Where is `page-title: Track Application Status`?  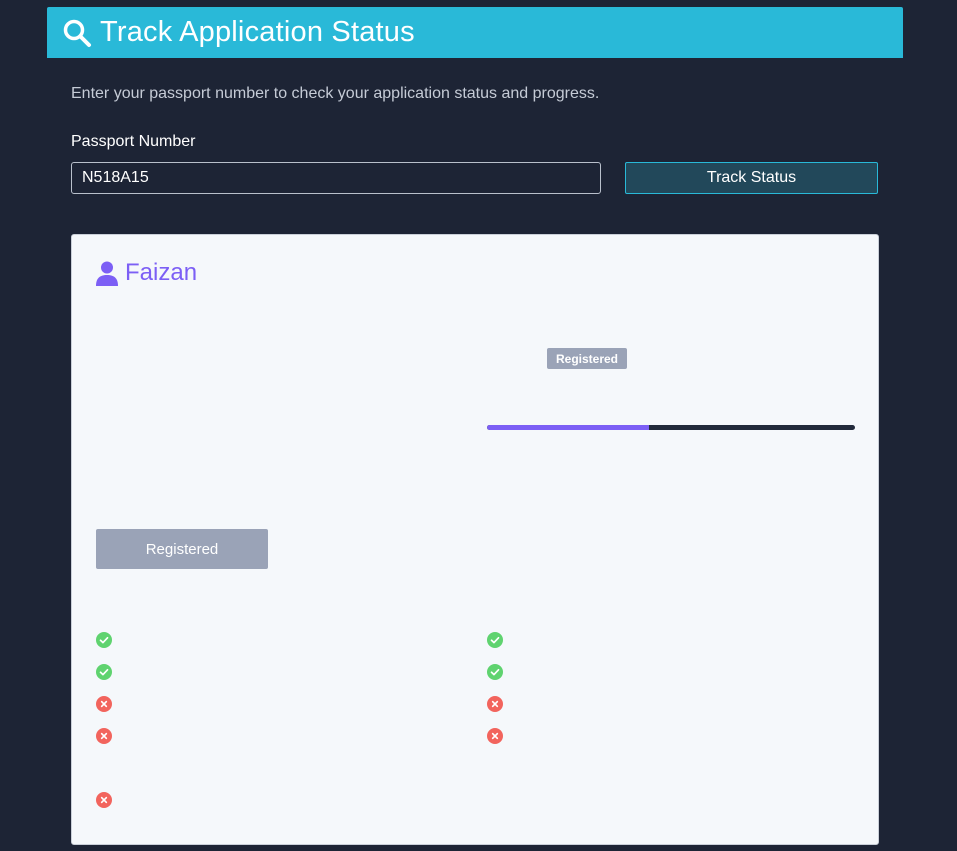 page-title: Track Application Status is located at coordinates (257, 32).